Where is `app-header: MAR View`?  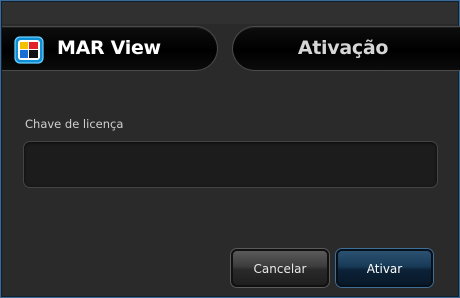 app-header: MAR View is located at coordinates (110, 48).